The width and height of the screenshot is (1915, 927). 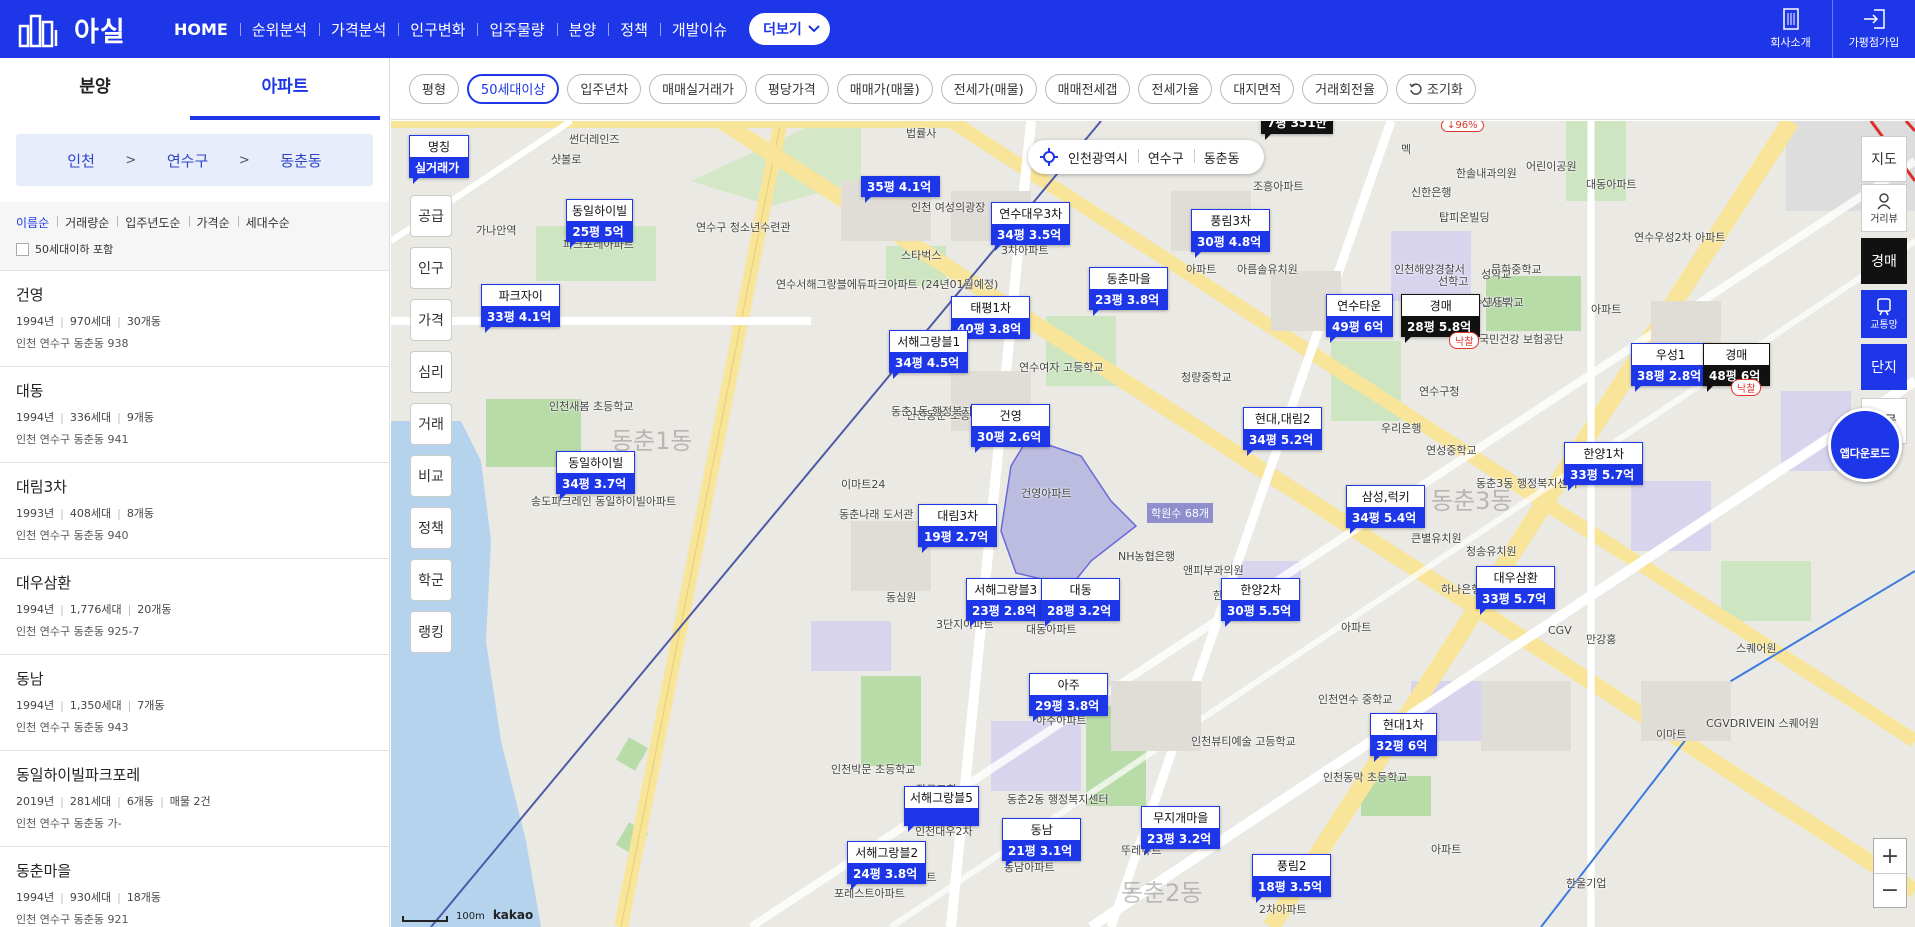 What do you see at coordinates (431, 476) in the screenshot?
I see `map-layer-button: 비교` at bounding box center [431, 476].